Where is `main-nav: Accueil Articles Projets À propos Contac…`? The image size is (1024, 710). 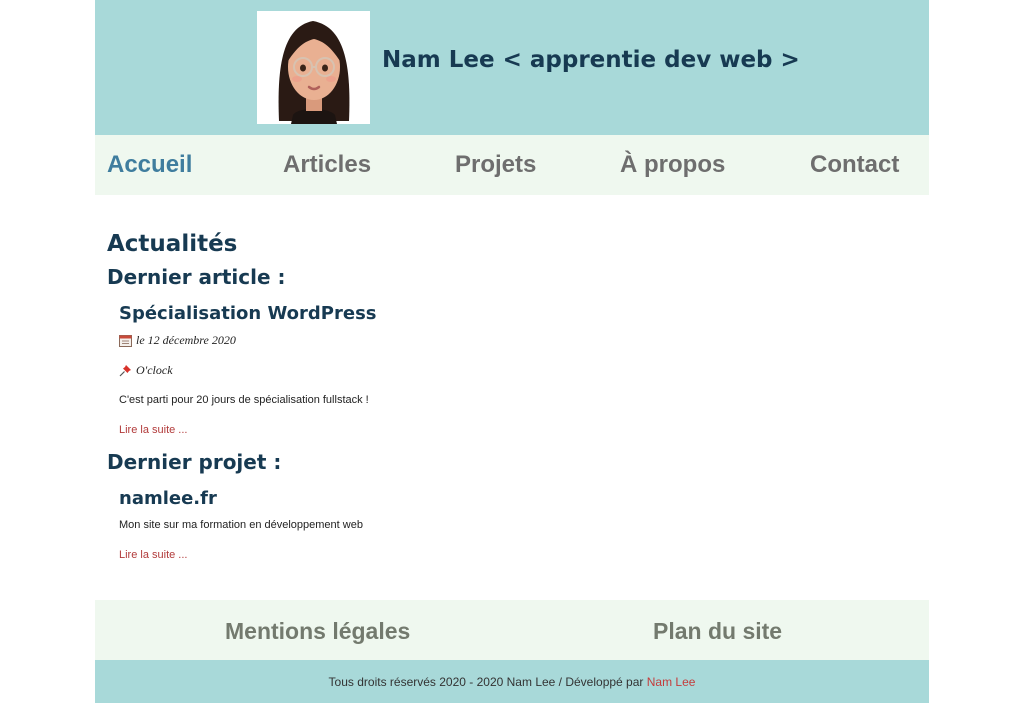
main-nav: Accueil Articles Projets À propos Contac… is located at coordinates (512, 165).